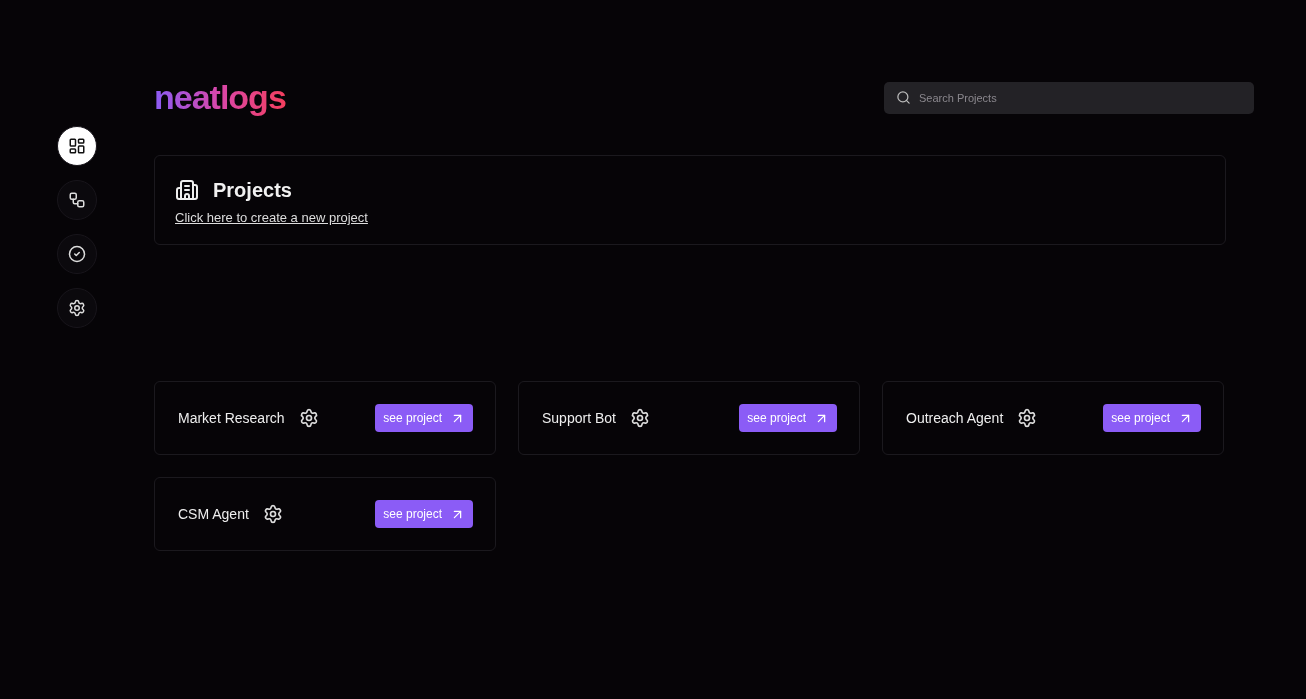 The height and width of the screenshot is (699, 1306). I want to click on building-icon, so click(187, 190).